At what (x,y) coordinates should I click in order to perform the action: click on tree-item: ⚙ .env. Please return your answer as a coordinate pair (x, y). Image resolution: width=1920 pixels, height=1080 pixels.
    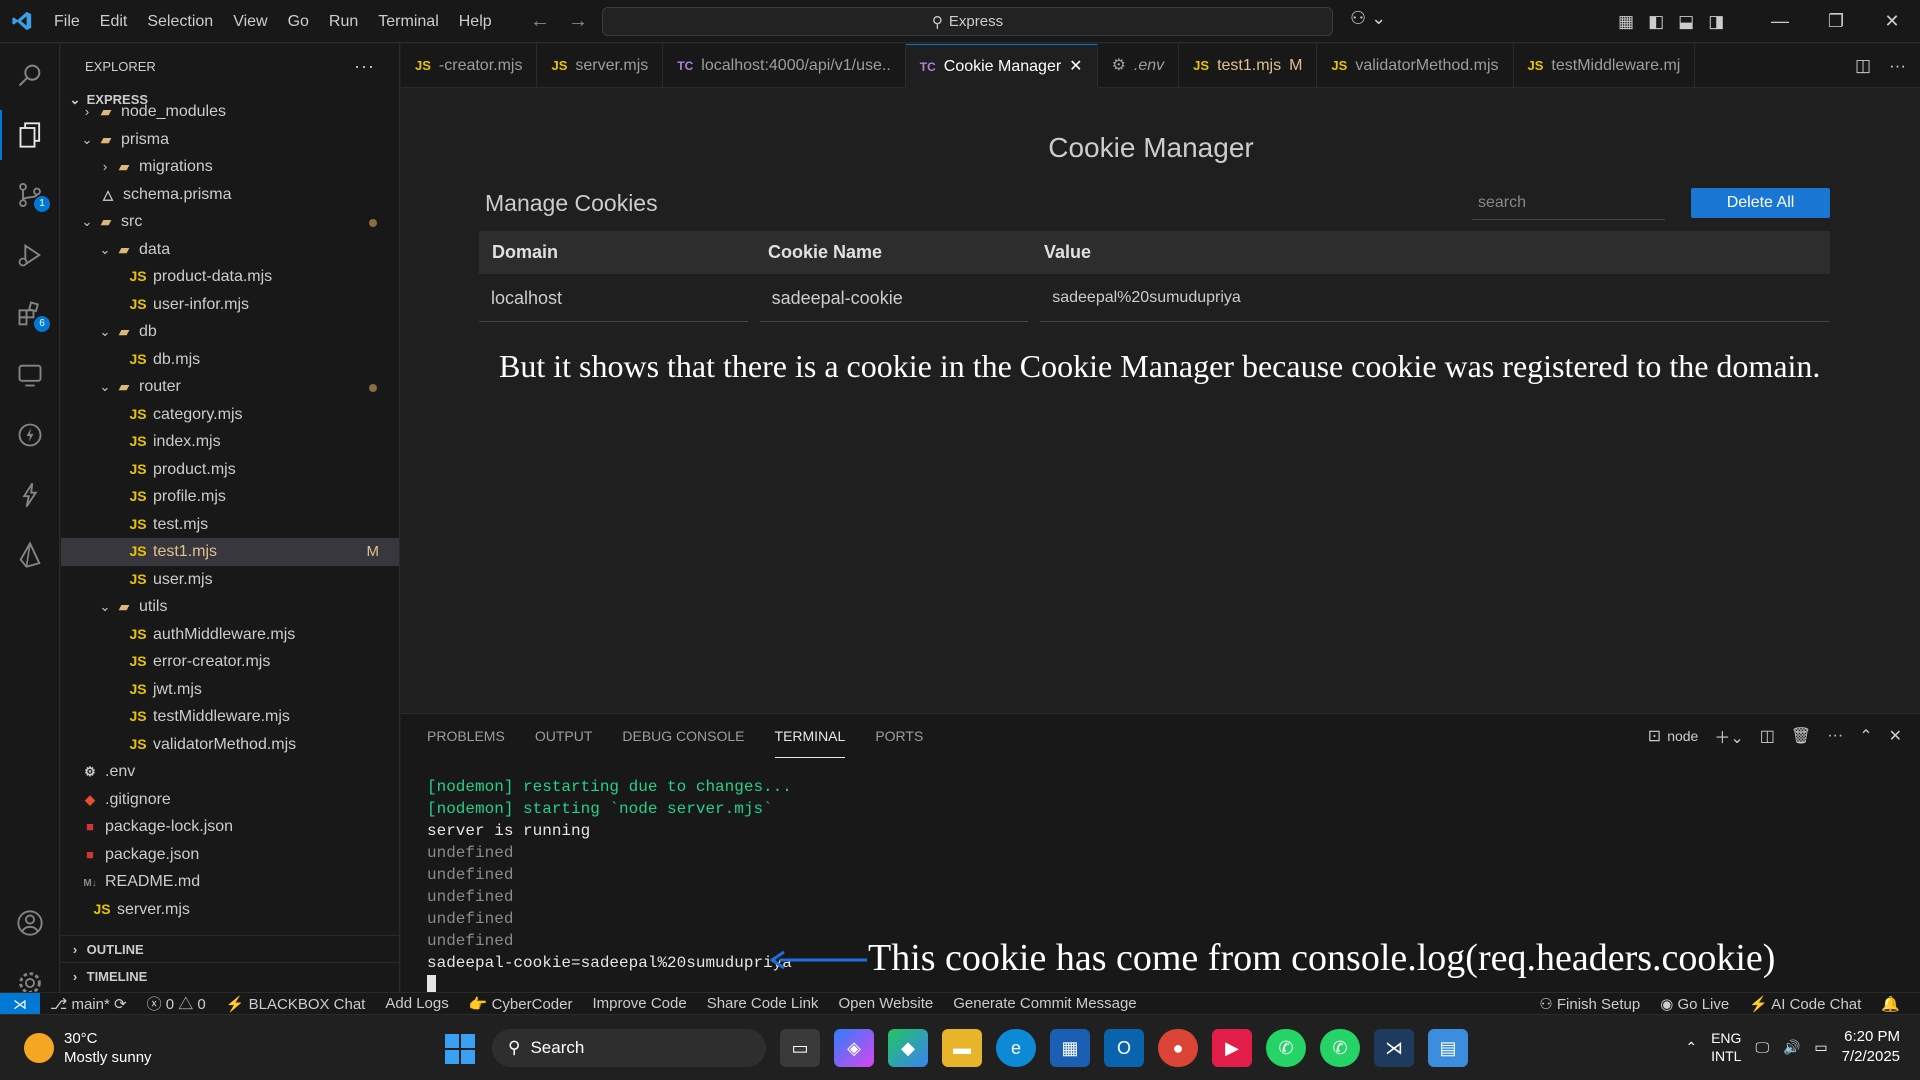
    Looking at the image, I should click on (230, 772).